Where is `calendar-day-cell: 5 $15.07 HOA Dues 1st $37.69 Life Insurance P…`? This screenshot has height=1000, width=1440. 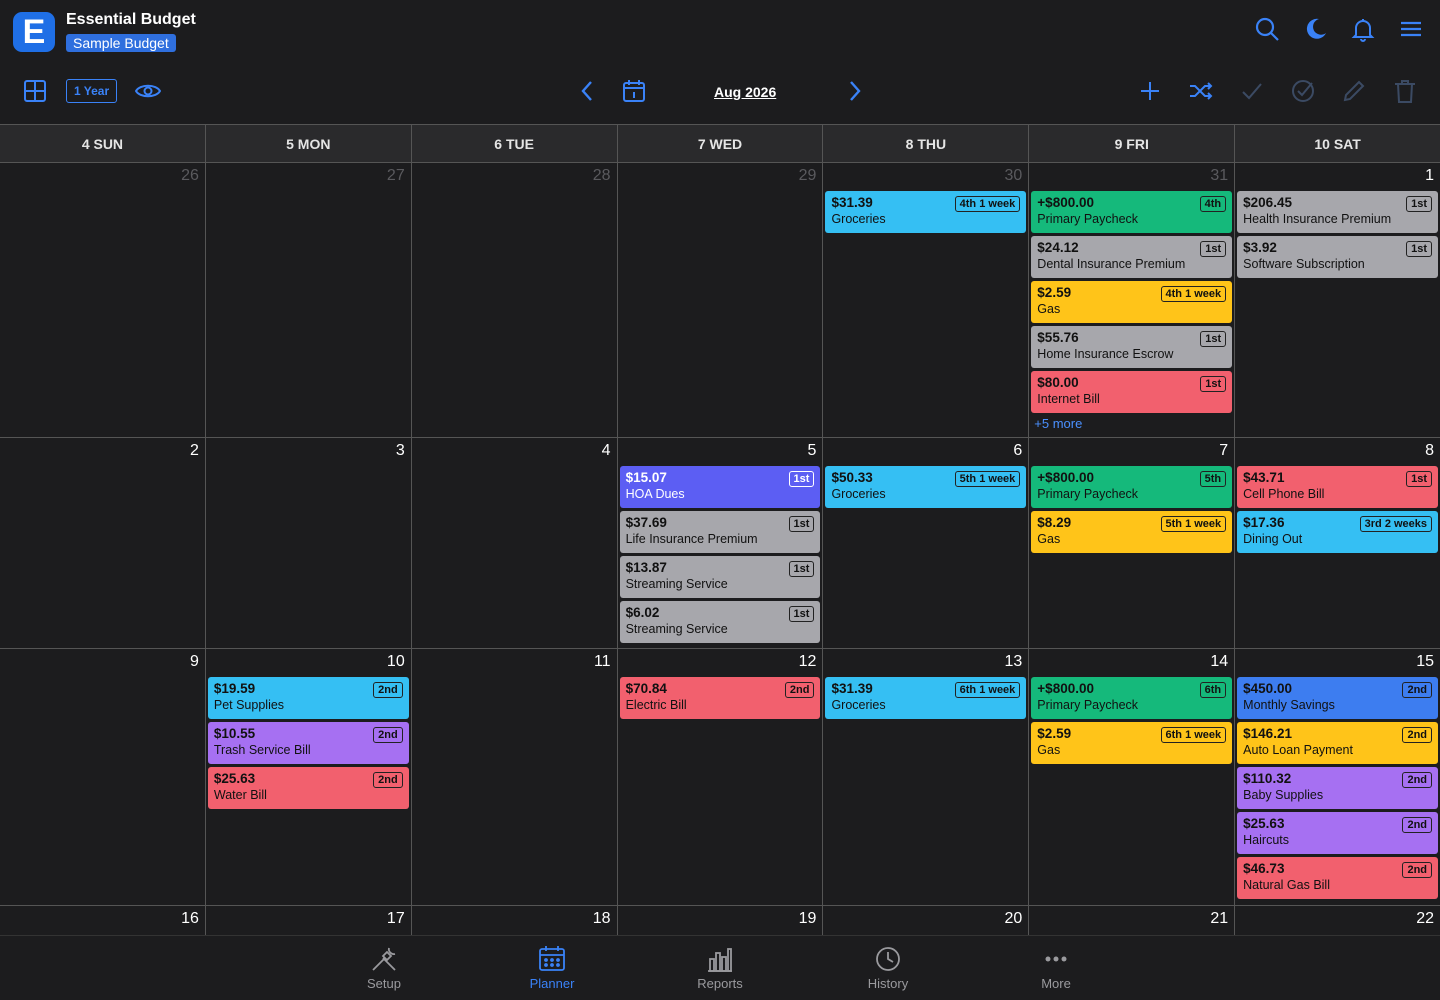 calendar-day-cell: 5 $15.07 HOA Dues 1st $37.69 Life Insurance P… is located at coordinates (721, 543).